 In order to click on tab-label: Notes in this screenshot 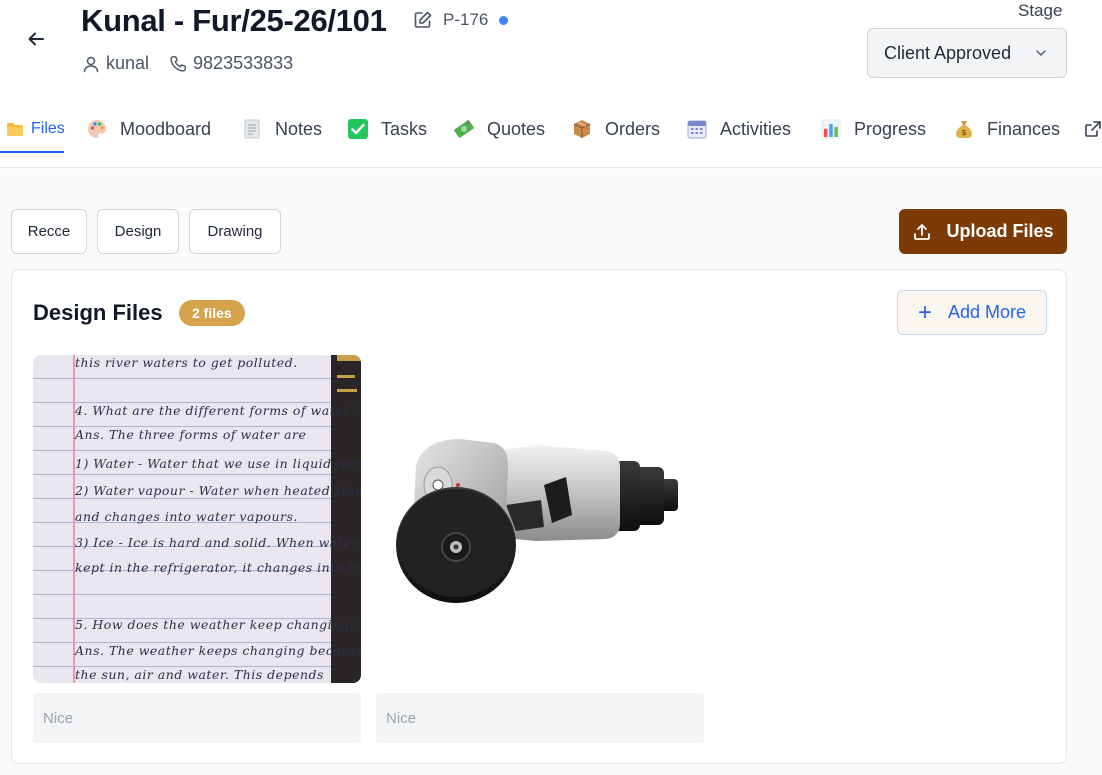, I will do `click(299, 128)`.